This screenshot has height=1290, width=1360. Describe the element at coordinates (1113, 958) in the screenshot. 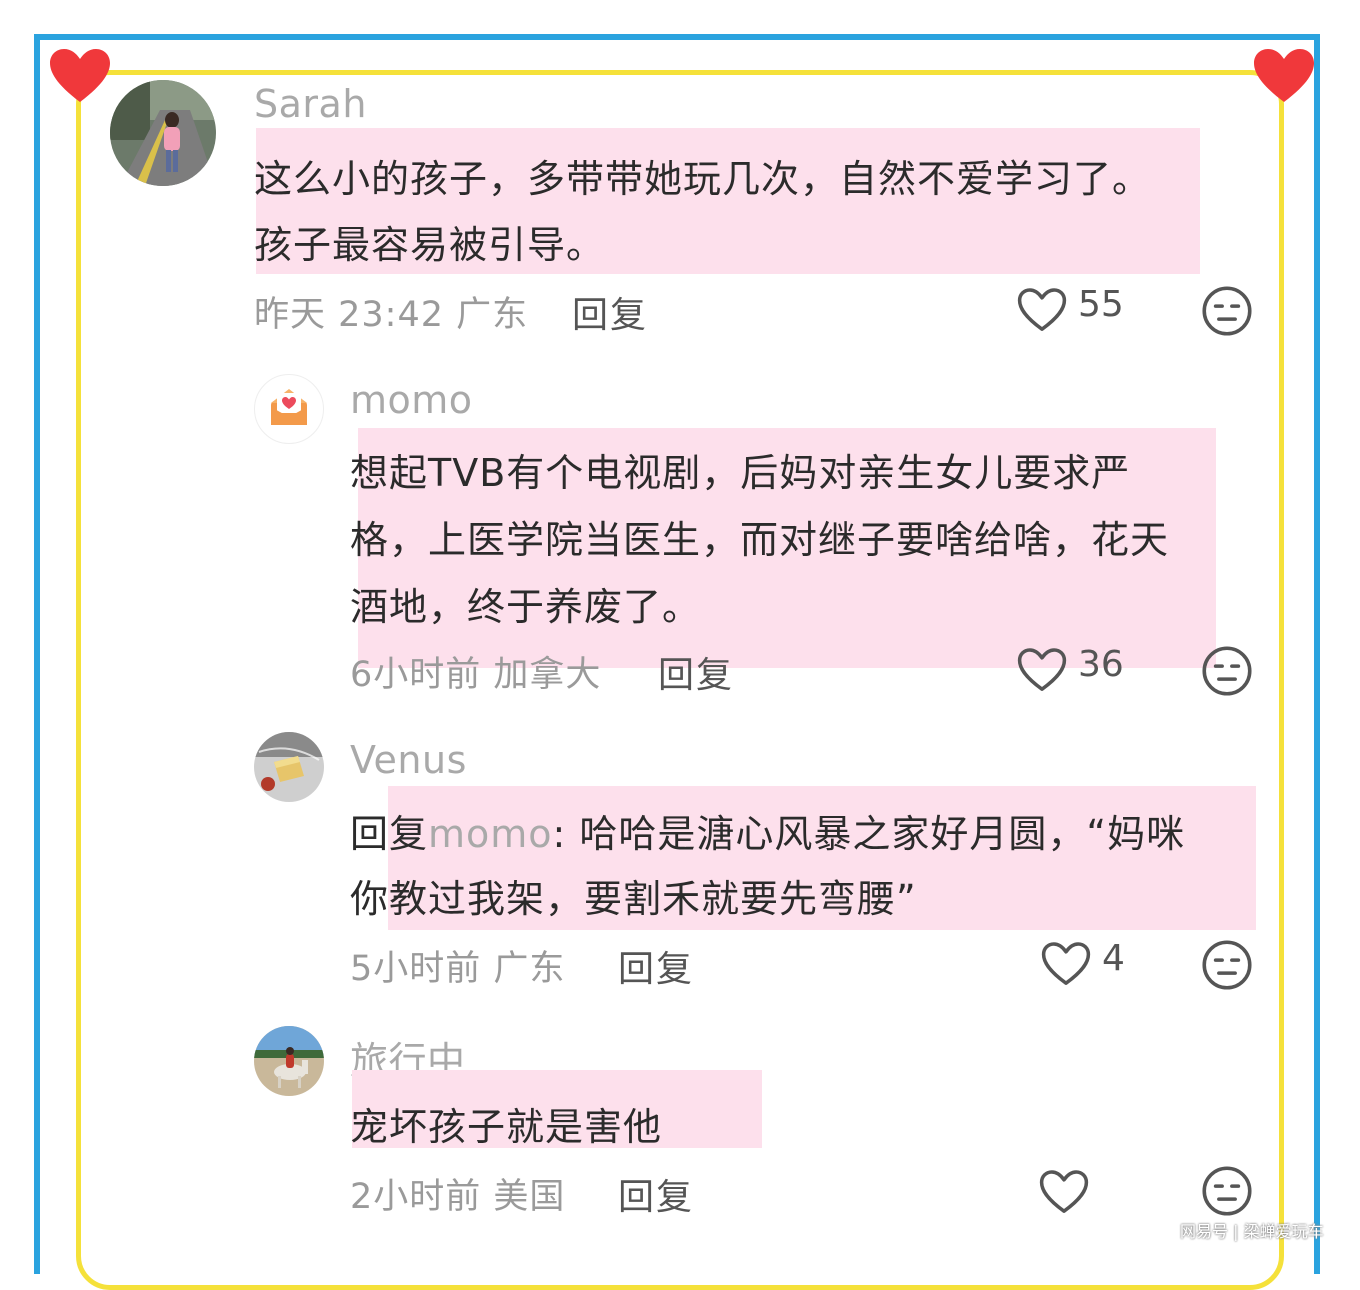

I see `like-count: 4` at that location.